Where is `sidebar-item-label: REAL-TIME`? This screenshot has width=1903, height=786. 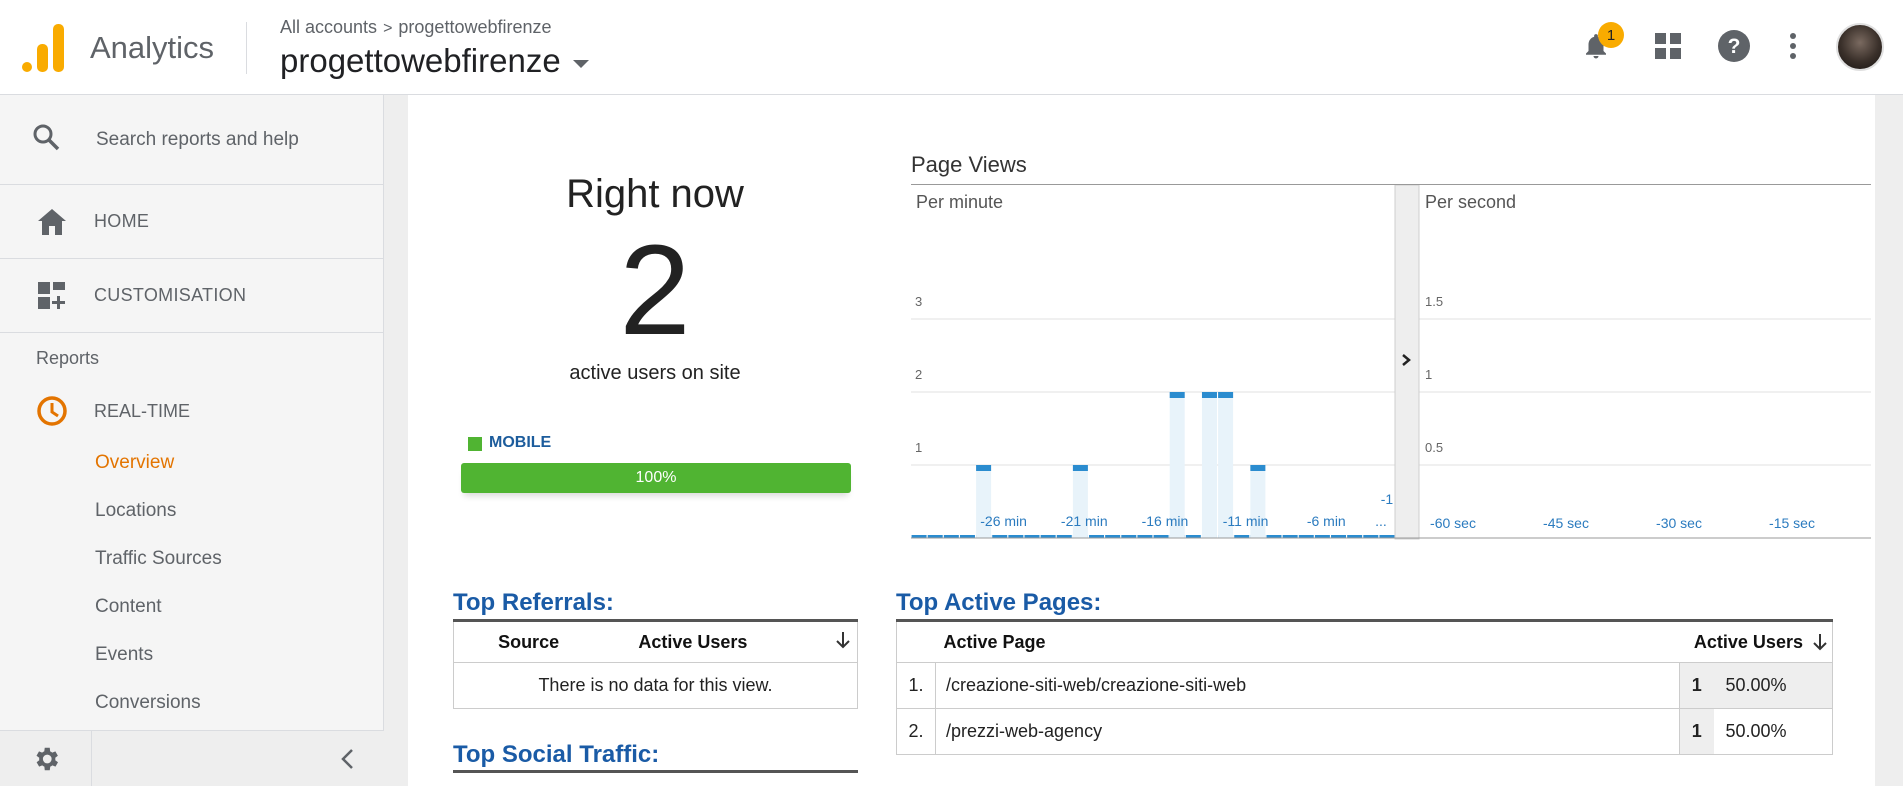
sidebar-item-label: REAL-TIME is located at coordinates (142, 410).